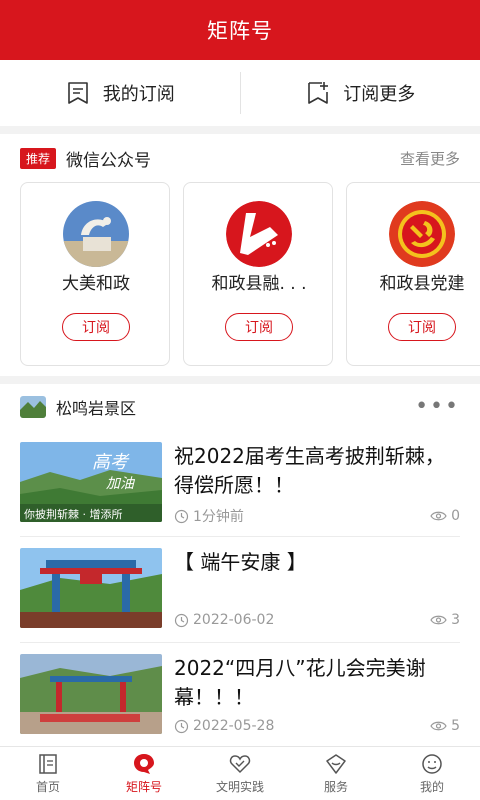 The height and width of the screenshot is (800, 480). Describe the element at coordinates (38, 158) in the screenshot. I see `recommend-badge: 推荐` at that location.